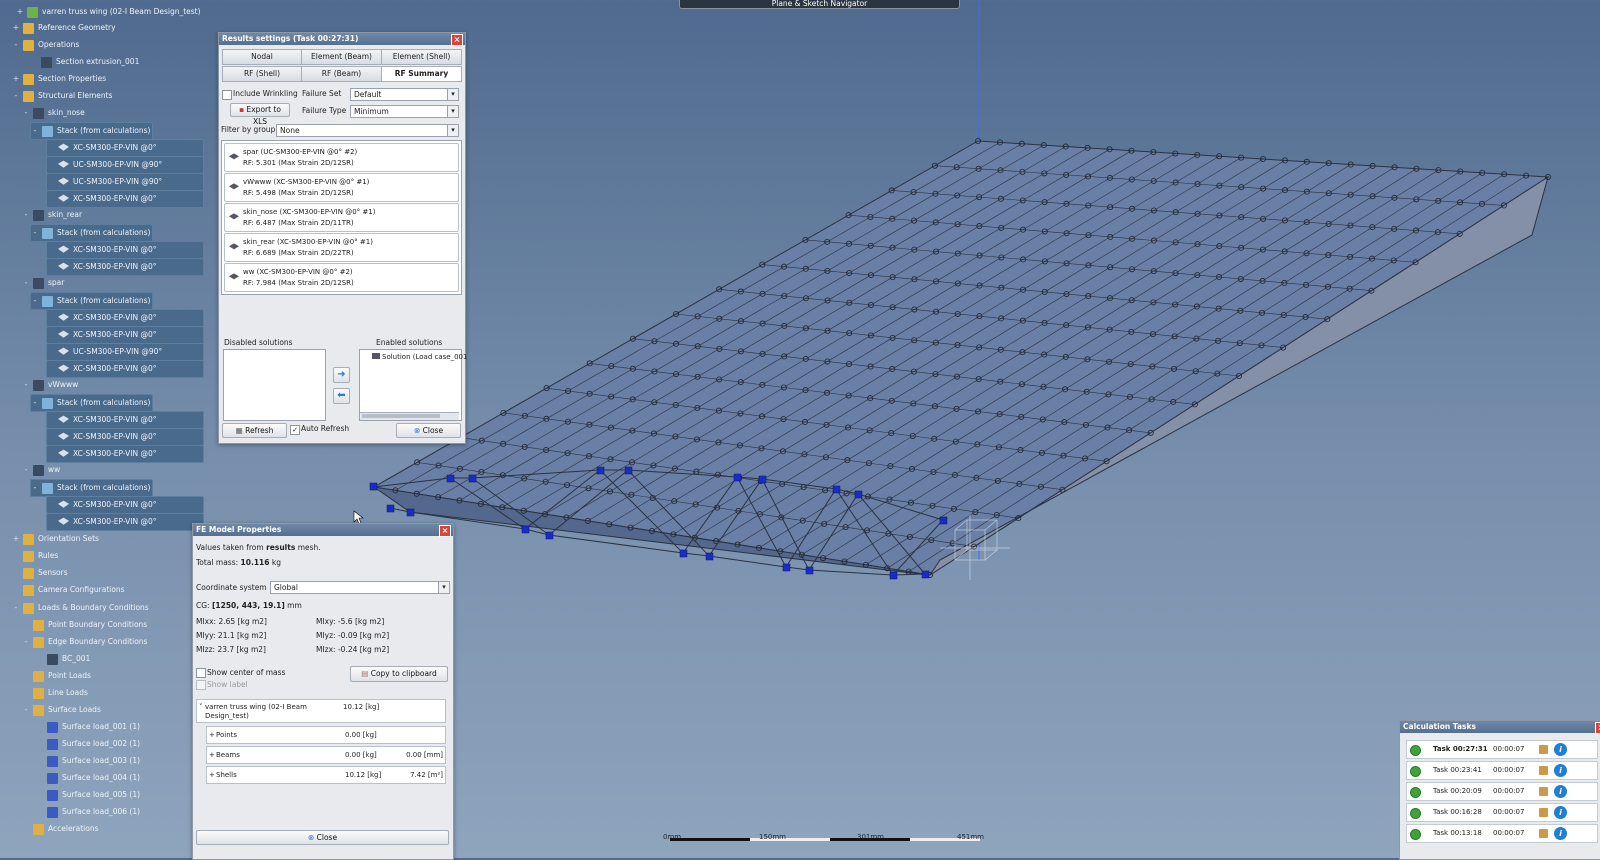 Image resolution: width=1600 pixels, height=860 pixels. Describe the element at coordinates (55, 539) in the screenshot. I see `tree-item: + Orientation Sets` at that location.